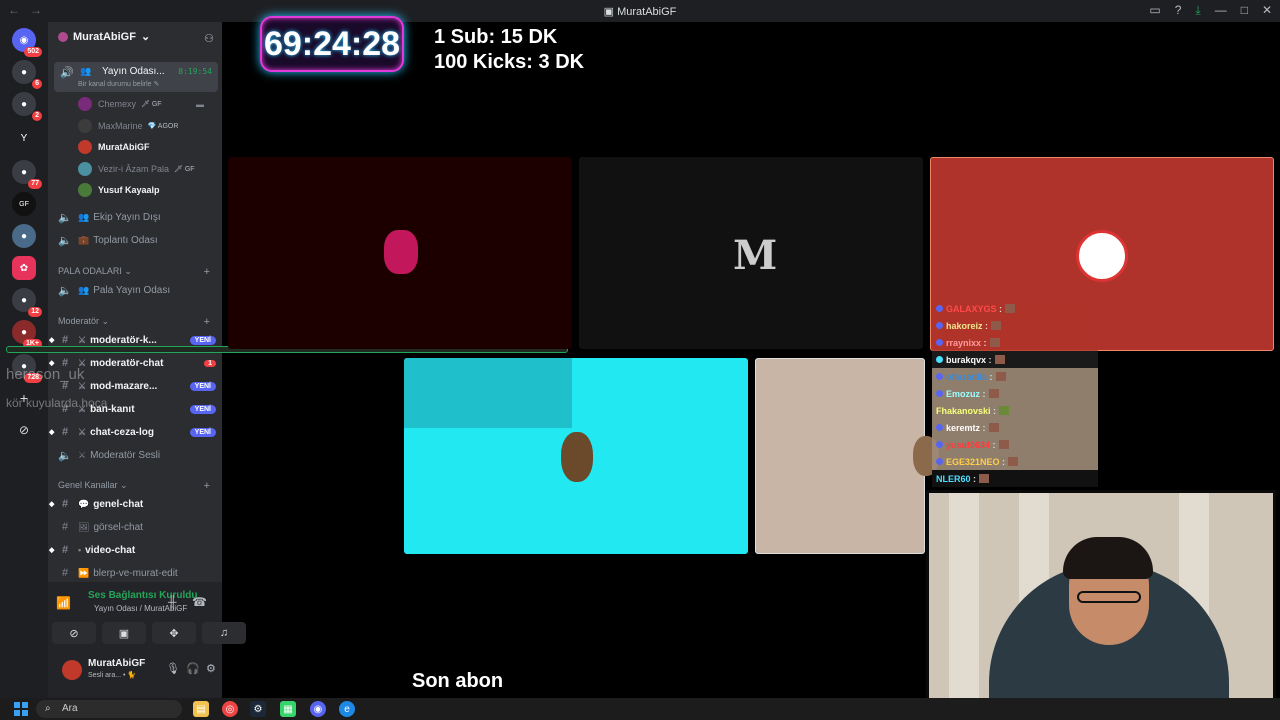 This screenshot has height=720, width=1280. I want to click on category-genel: Genel Kanallar ⌄ +, so click(134, 486).